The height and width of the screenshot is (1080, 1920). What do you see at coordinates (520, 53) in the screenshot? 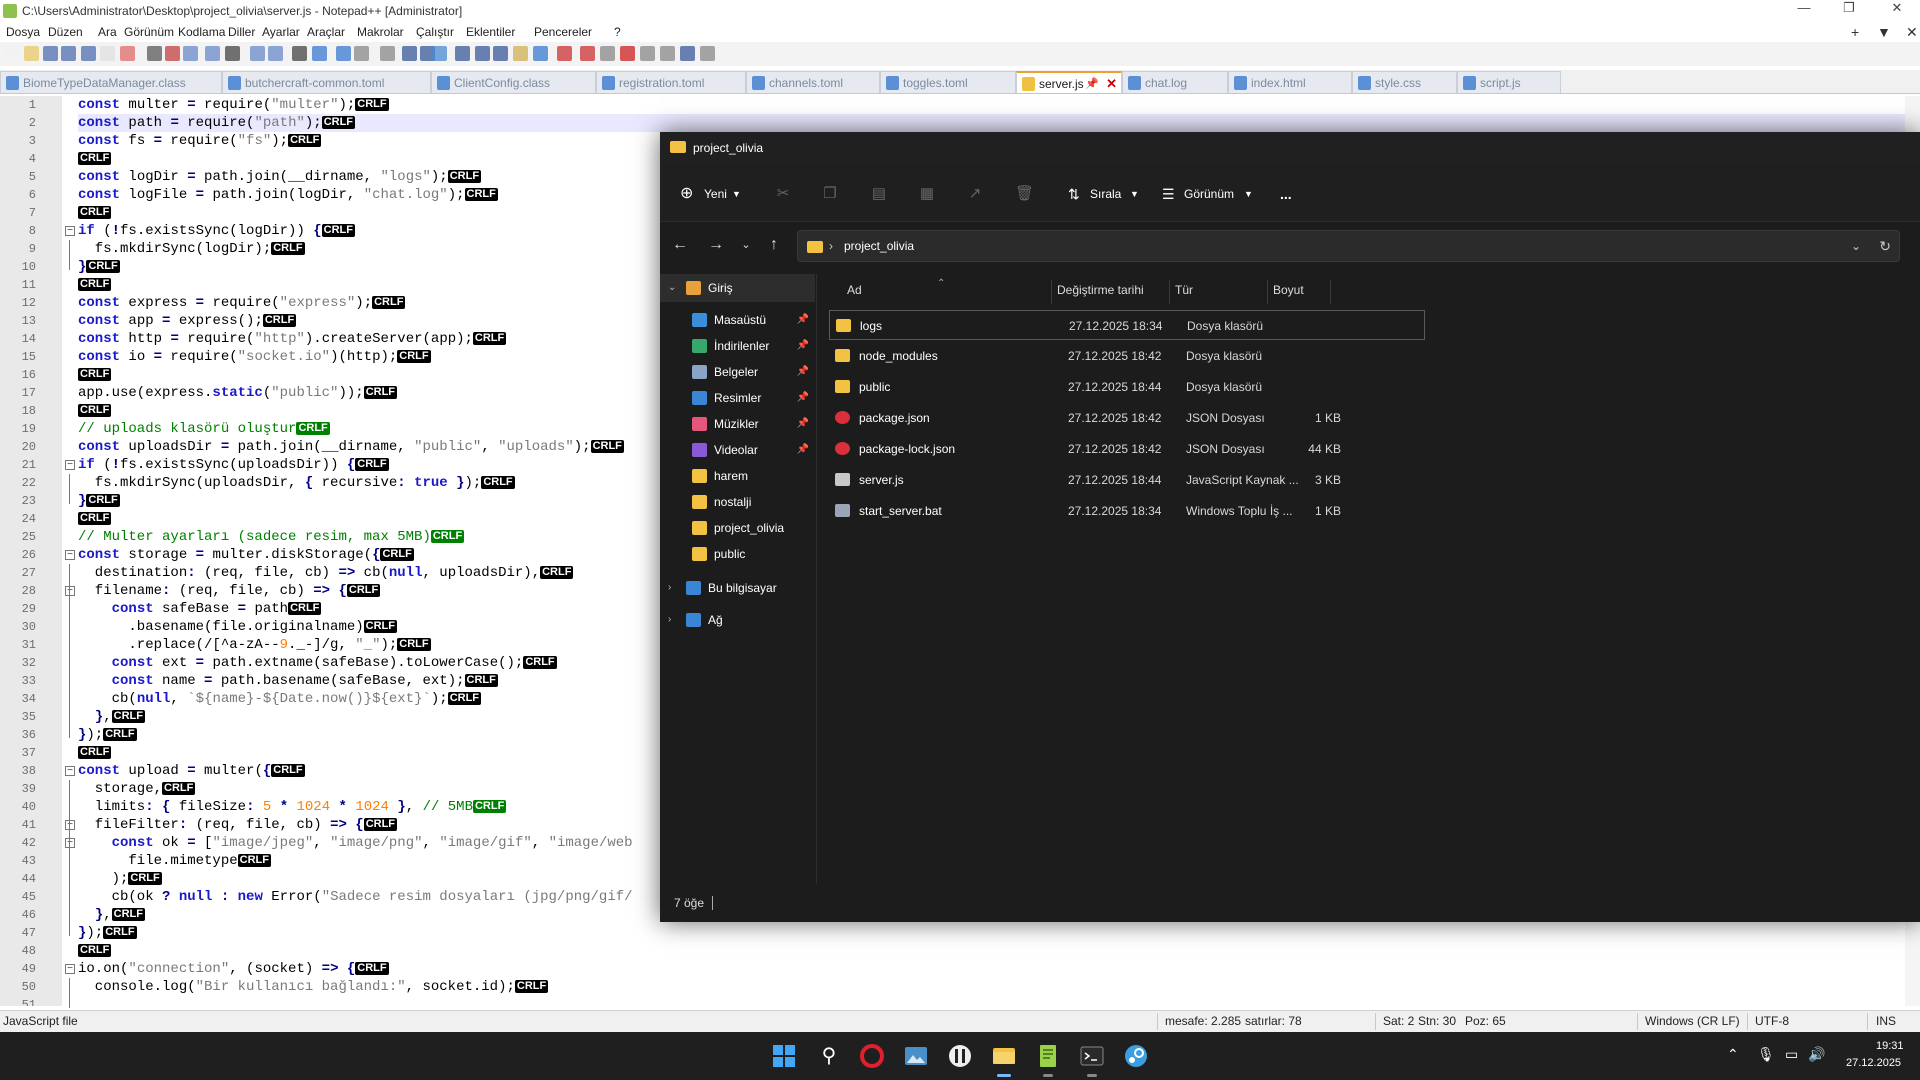
I see `doc-list-icon` at bounding box center [520, 53].